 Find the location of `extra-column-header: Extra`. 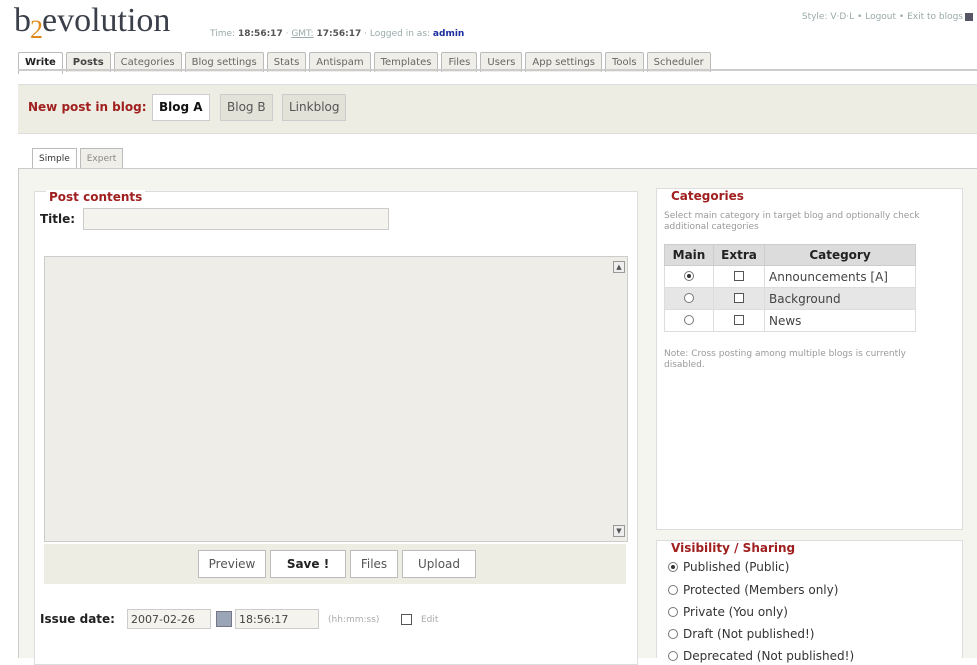

extra-column-header: Extra is located at coordinates (739, 255).